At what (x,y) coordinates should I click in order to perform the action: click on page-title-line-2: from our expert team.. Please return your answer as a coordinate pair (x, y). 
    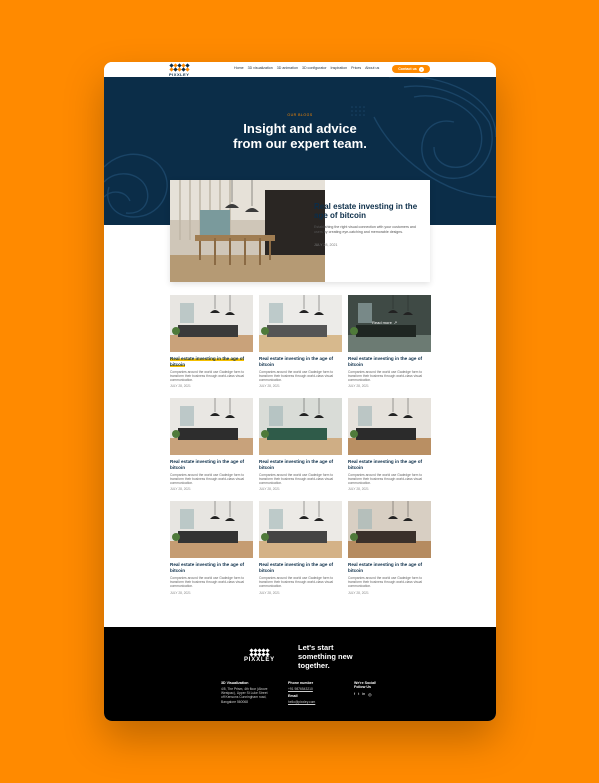
    Looking at the image, I should click on (300, 143).